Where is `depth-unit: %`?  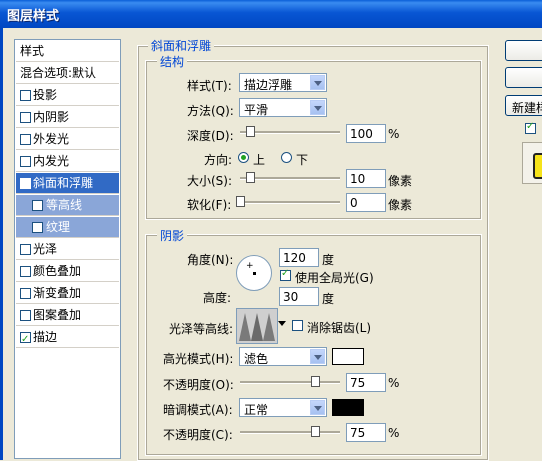
depth-unit: % is located at coordinates (394, 134).